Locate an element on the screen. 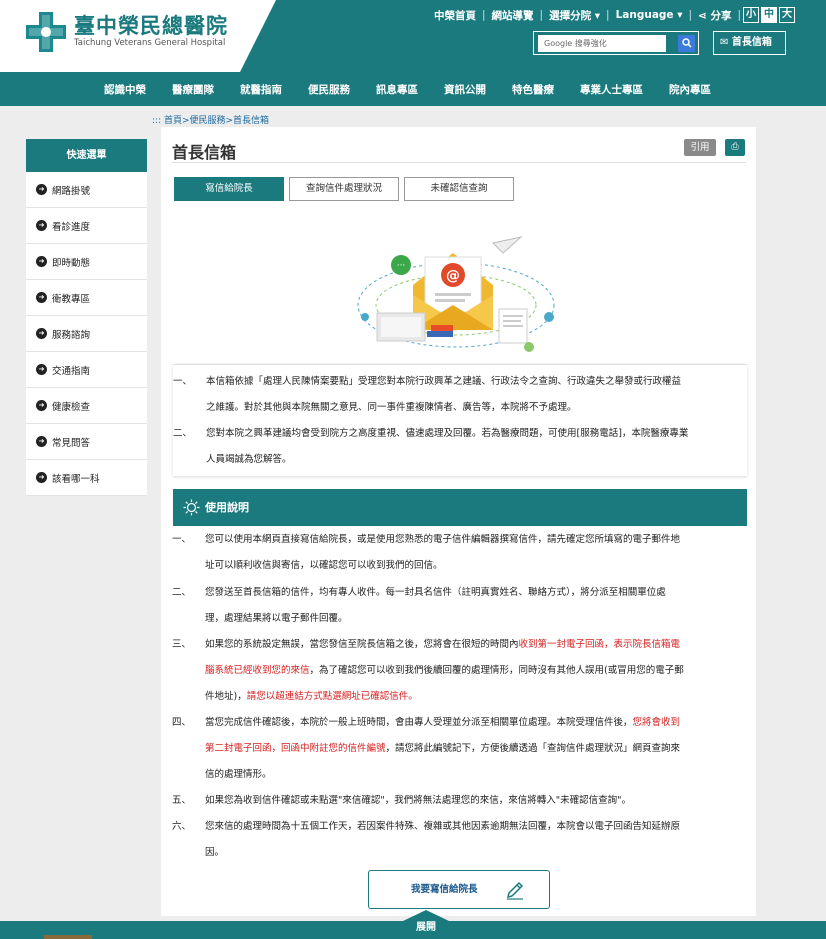 The width and height of the screenshot is (826, 939). usage-number: 一、 is located at coordinates (182, 539).